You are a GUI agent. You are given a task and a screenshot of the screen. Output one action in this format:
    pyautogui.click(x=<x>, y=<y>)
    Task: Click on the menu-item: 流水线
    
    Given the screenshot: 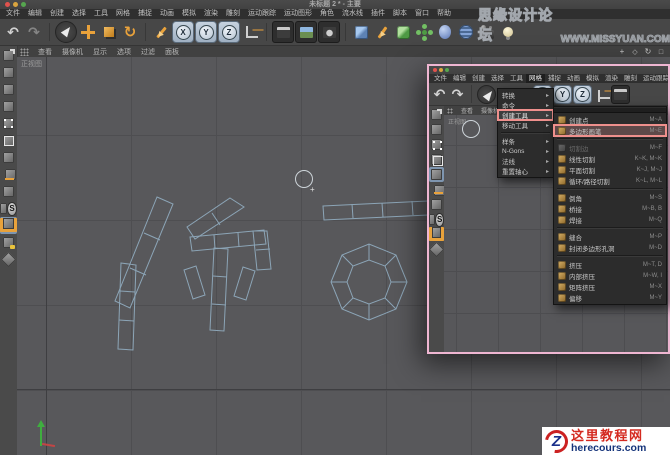 What is the action you would take?
    pyautogui.click(x=352, y=14)
    